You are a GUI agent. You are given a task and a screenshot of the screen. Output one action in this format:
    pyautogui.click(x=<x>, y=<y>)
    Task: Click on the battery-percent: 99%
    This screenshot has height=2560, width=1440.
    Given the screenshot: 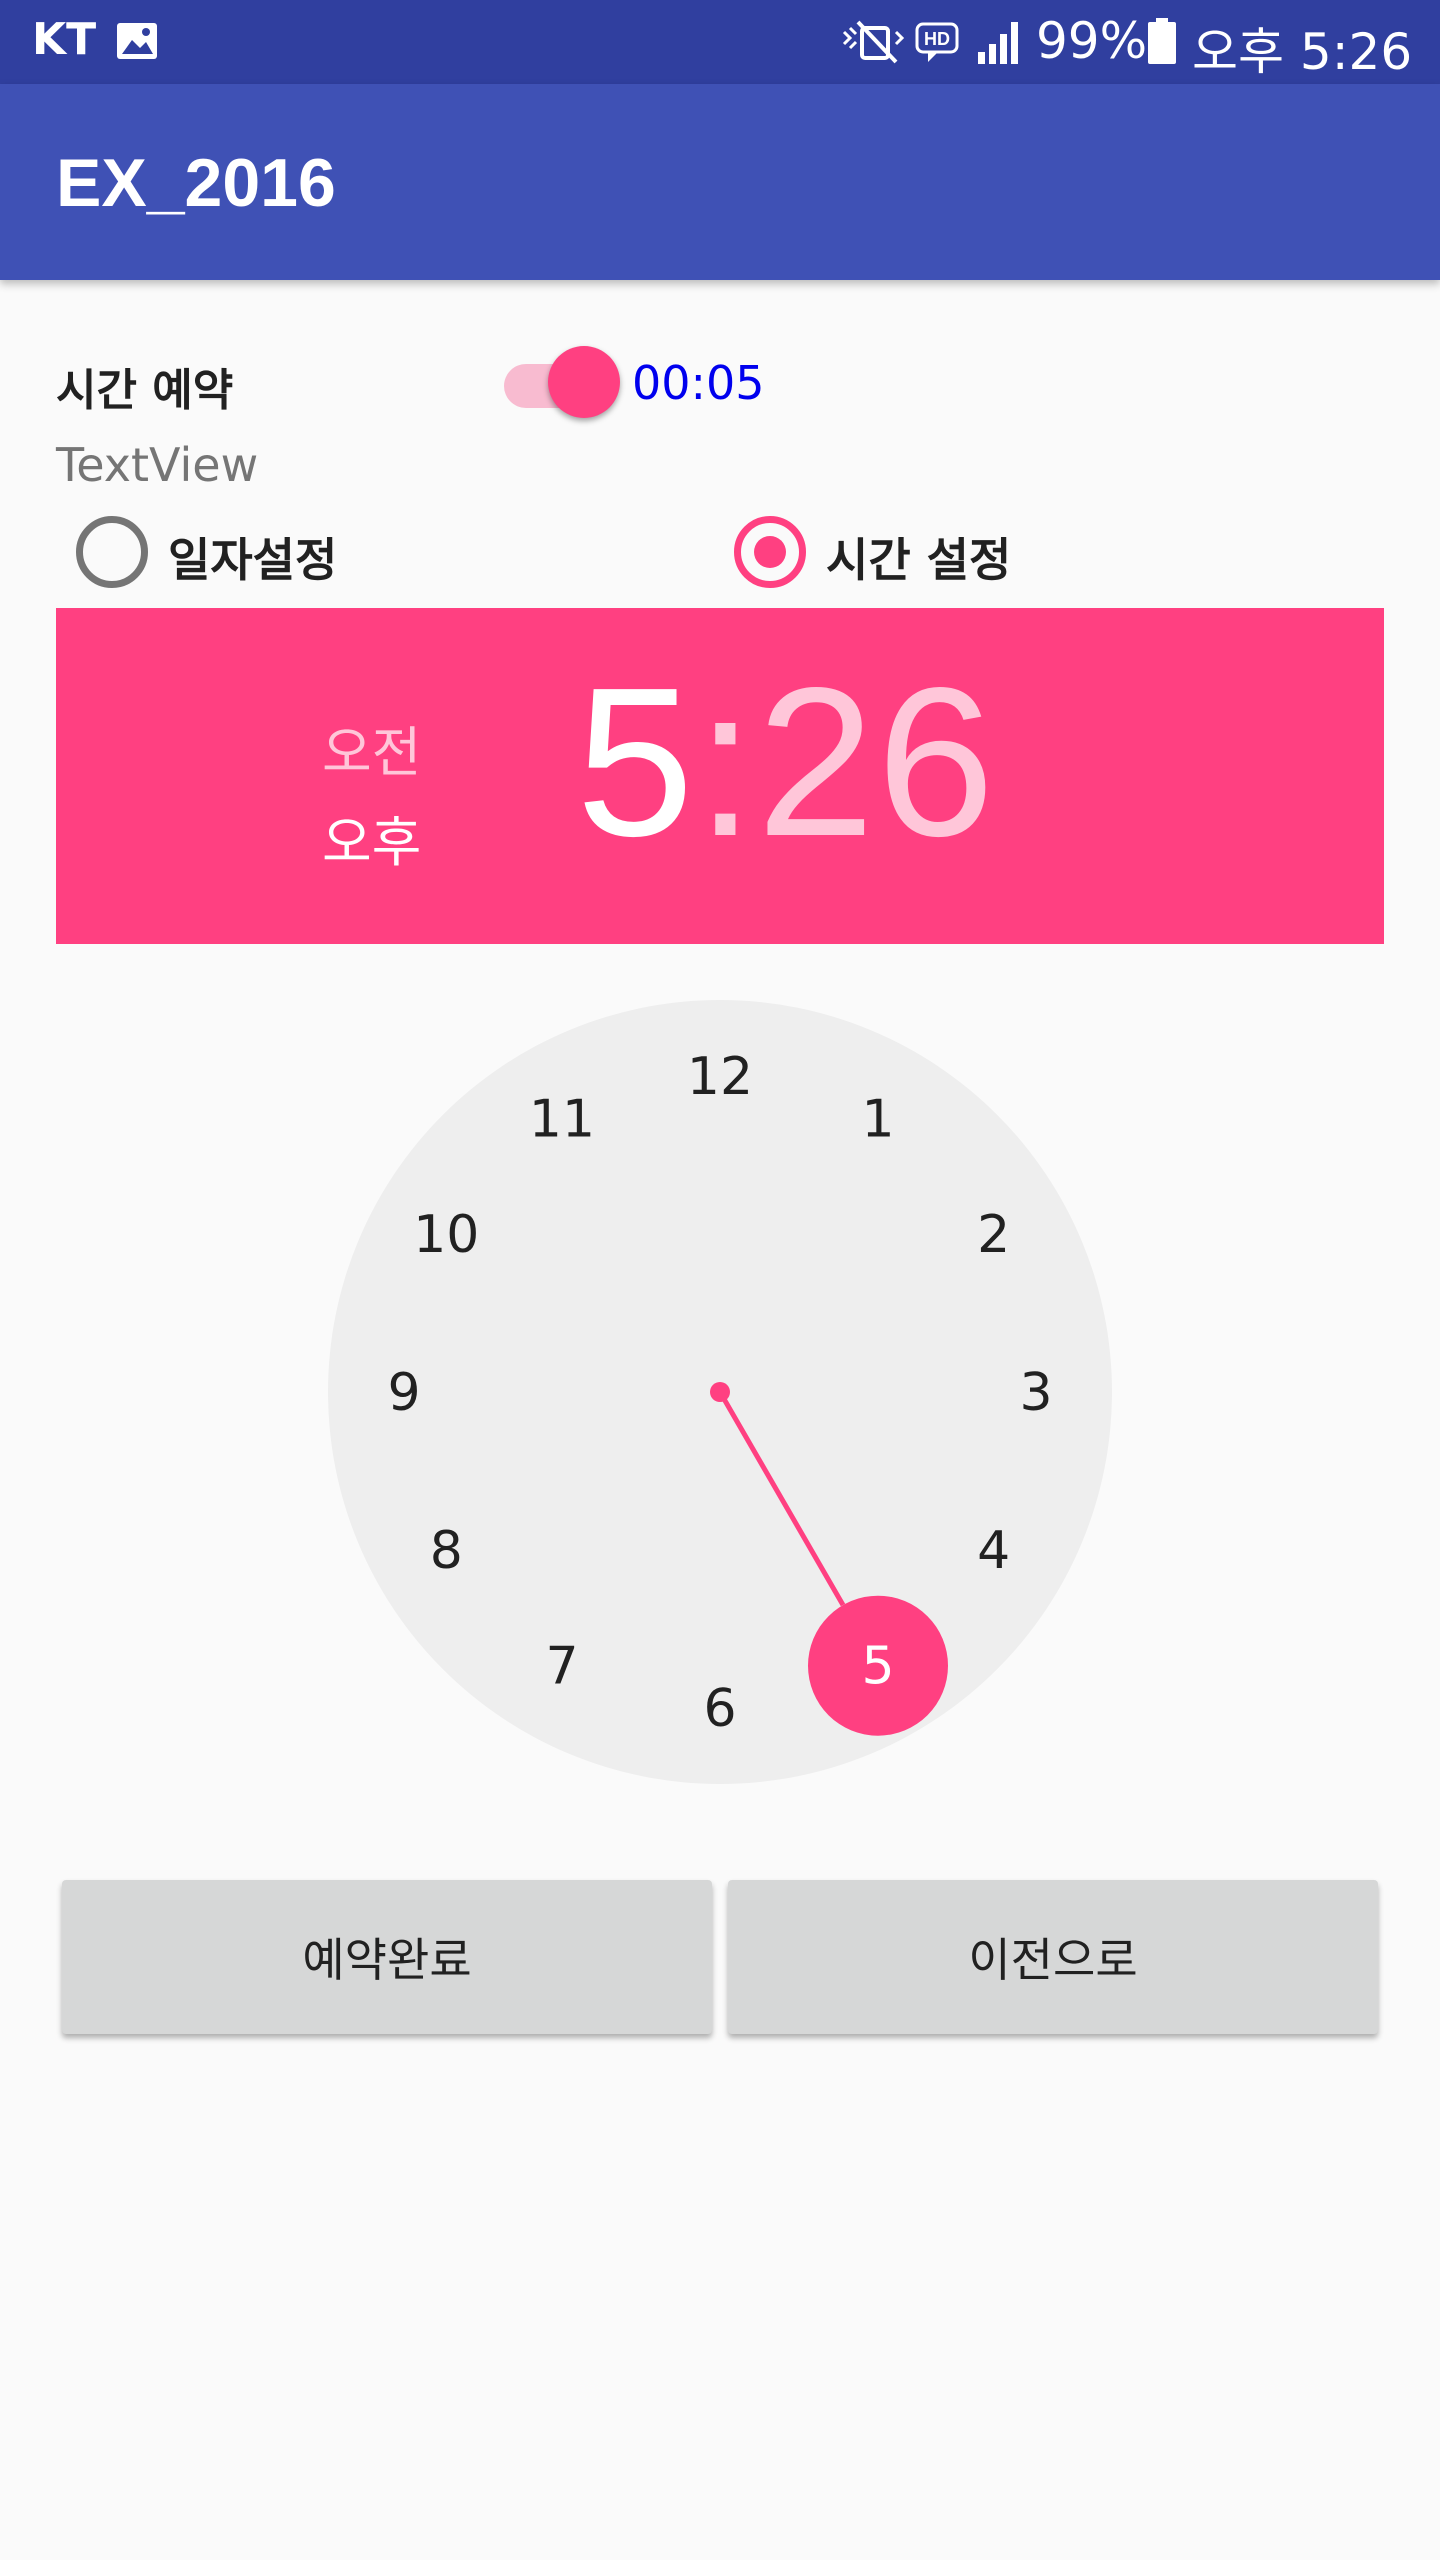 What is the action you would take?
    pyautogui.click(x=1092, y=41)
    